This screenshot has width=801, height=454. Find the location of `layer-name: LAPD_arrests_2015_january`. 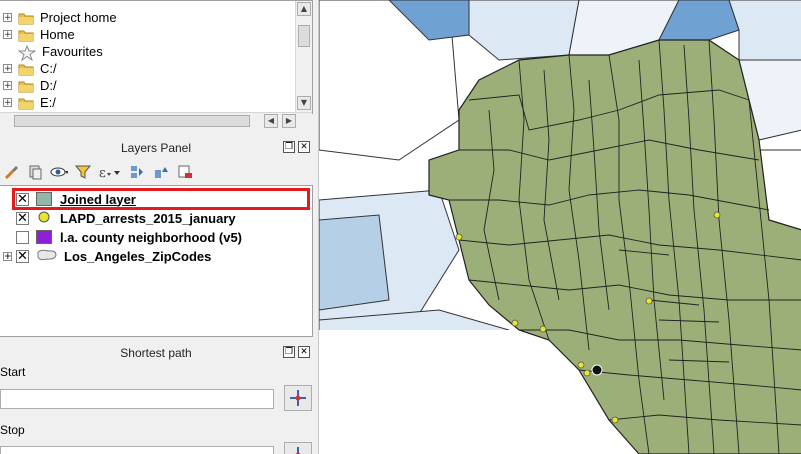

layer-name: LAPD_arrests_2015_january is located at coordinates (148, 218).